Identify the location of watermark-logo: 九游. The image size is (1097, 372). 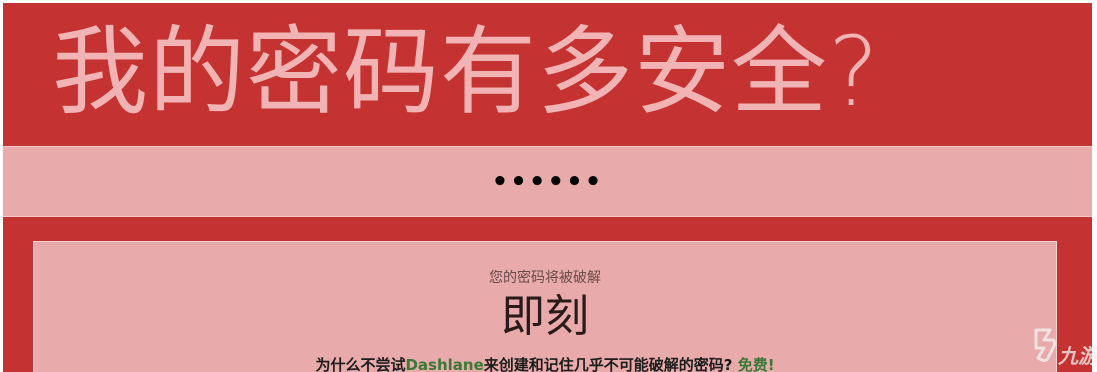
(1063, 347).